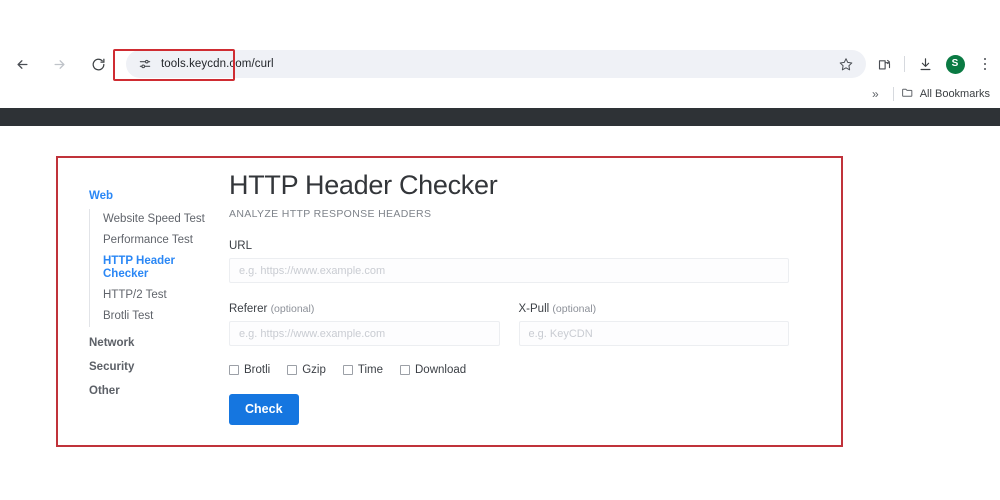 Image resolution: width=1000 pixels, height=500 pixels. What do you see at coordinates (925, 64) in the screenshot?
I see `download-icon` at bounding box center [925, 64].